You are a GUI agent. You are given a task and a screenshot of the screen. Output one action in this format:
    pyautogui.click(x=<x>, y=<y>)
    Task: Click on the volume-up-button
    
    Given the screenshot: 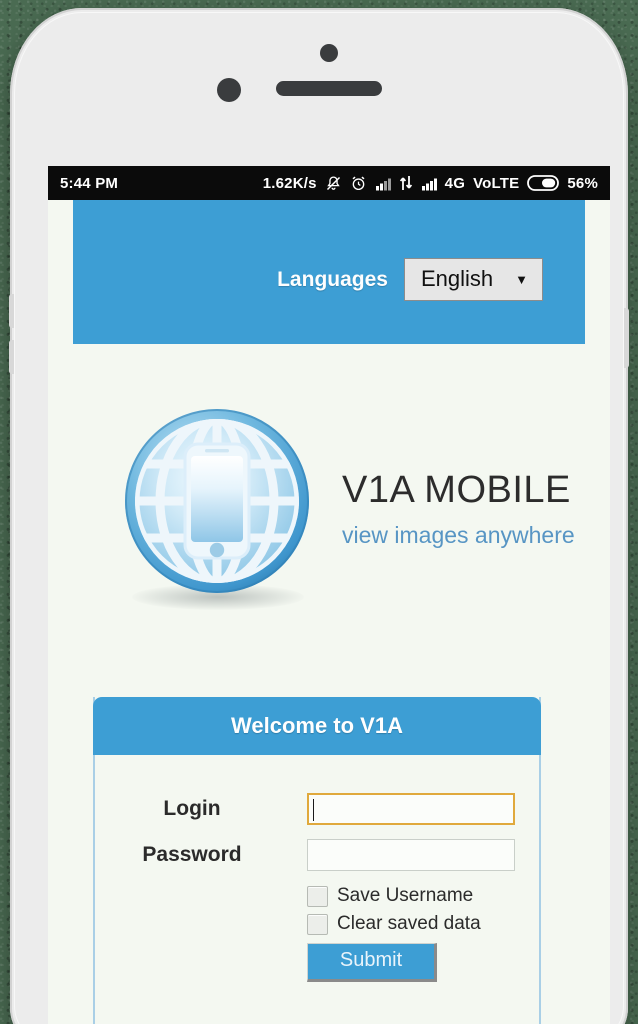 What is the action you would take?
    pyautogui.click(x=11, y=311)
    